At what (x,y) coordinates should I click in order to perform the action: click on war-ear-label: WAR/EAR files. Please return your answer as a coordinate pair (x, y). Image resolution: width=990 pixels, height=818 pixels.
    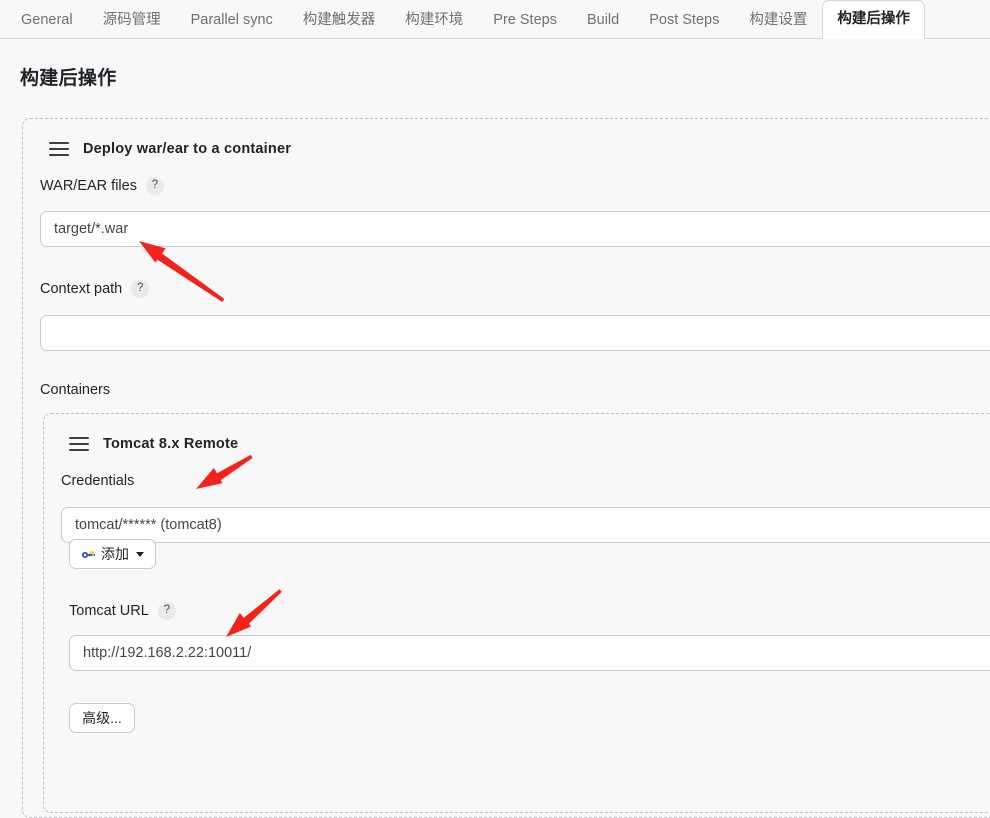
    Looking at the image, I should click on (88, 186).